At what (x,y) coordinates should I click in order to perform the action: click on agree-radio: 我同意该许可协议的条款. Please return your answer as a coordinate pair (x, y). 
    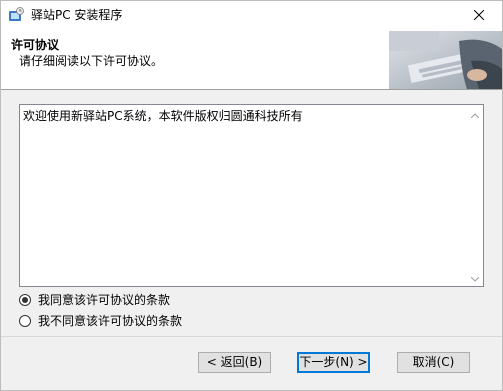
    Looking at the image, I should click on (94, 300).